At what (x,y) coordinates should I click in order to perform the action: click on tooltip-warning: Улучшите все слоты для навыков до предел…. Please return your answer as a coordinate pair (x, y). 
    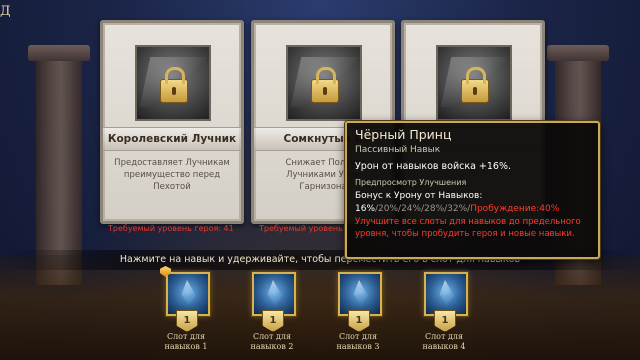
    Looking at the image, I should click on (468, 228).